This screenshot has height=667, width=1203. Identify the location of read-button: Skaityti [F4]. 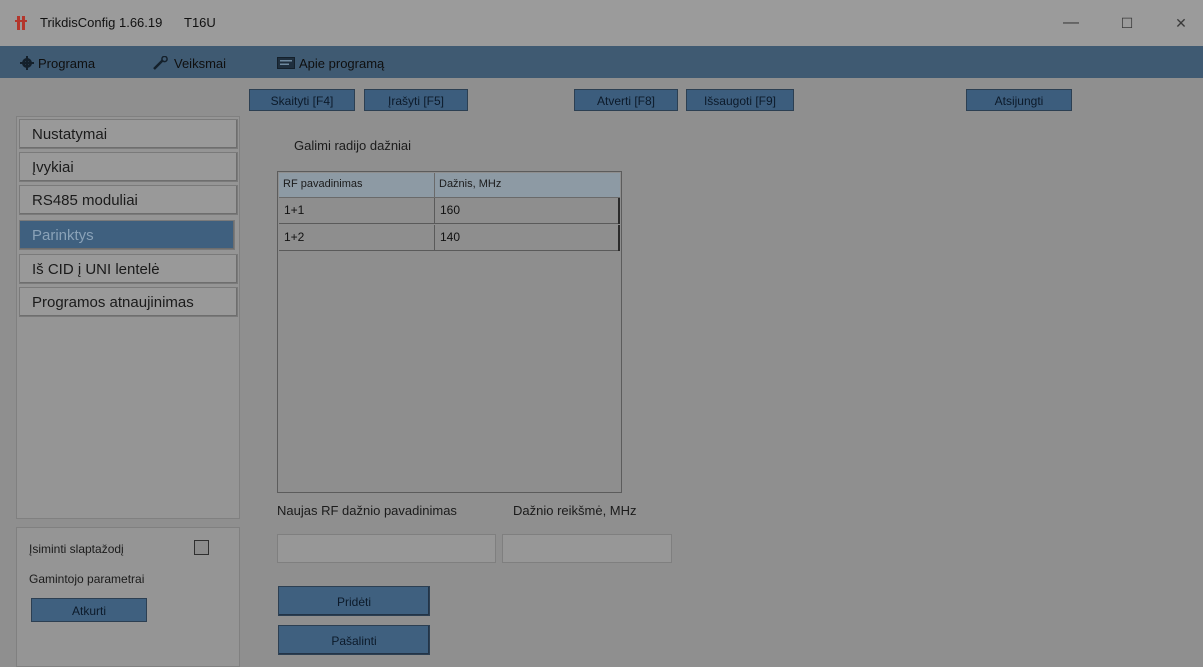
(302, 100).